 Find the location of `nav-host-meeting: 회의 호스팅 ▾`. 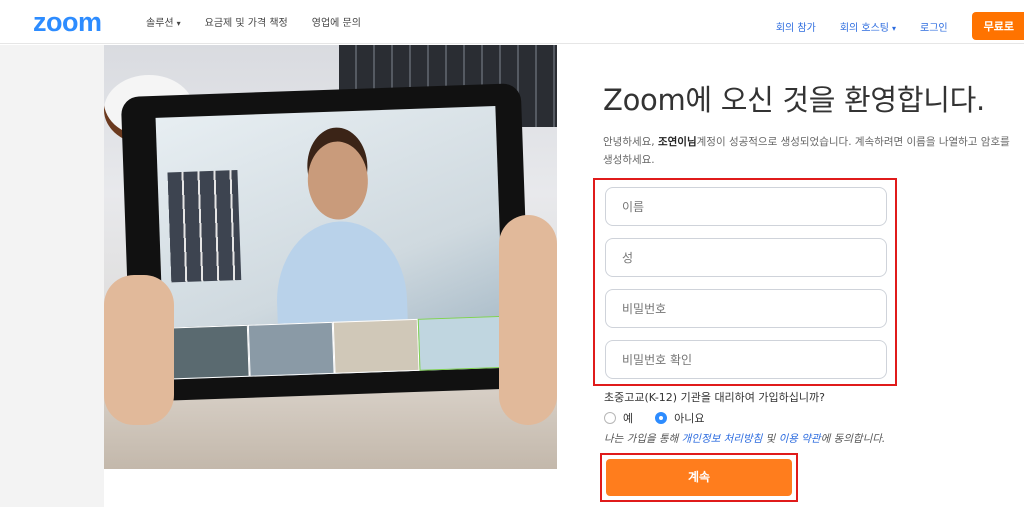

nav-host-meeting: 회의 호스팅 ▾ is located at coordinates (868, 26).